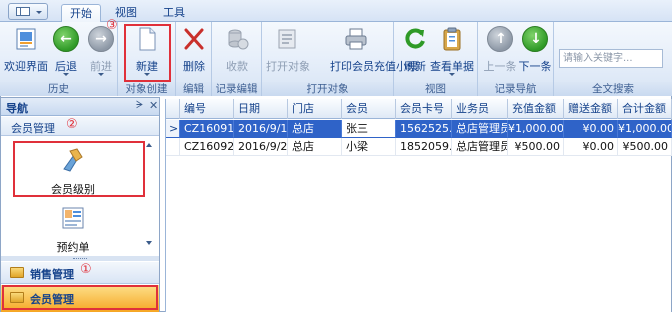 This screenshot has height=312, width=672. What do you see at coordinates (66, 39) in the screenshot?
I see `back-arrow-icon: ←` at bounding box center [66, 39].